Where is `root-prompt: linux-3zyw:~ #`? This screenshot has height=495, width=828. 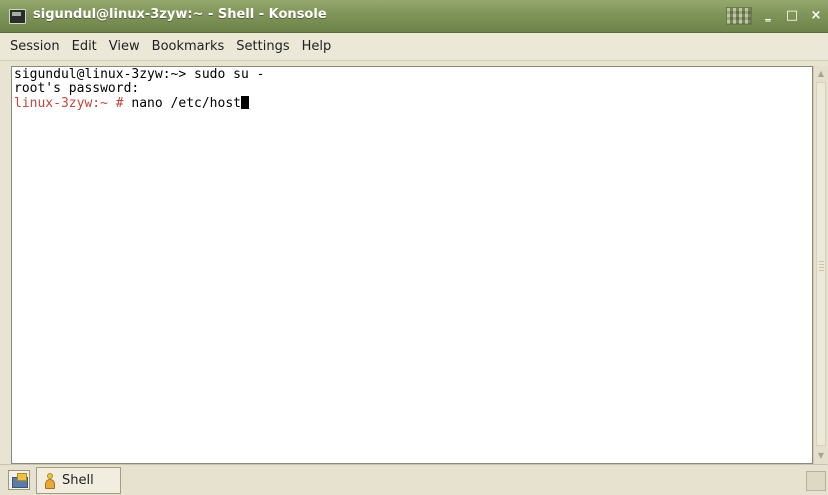
root-prompt: linux-3zyw:~ # is located at coordinates (69, 103).